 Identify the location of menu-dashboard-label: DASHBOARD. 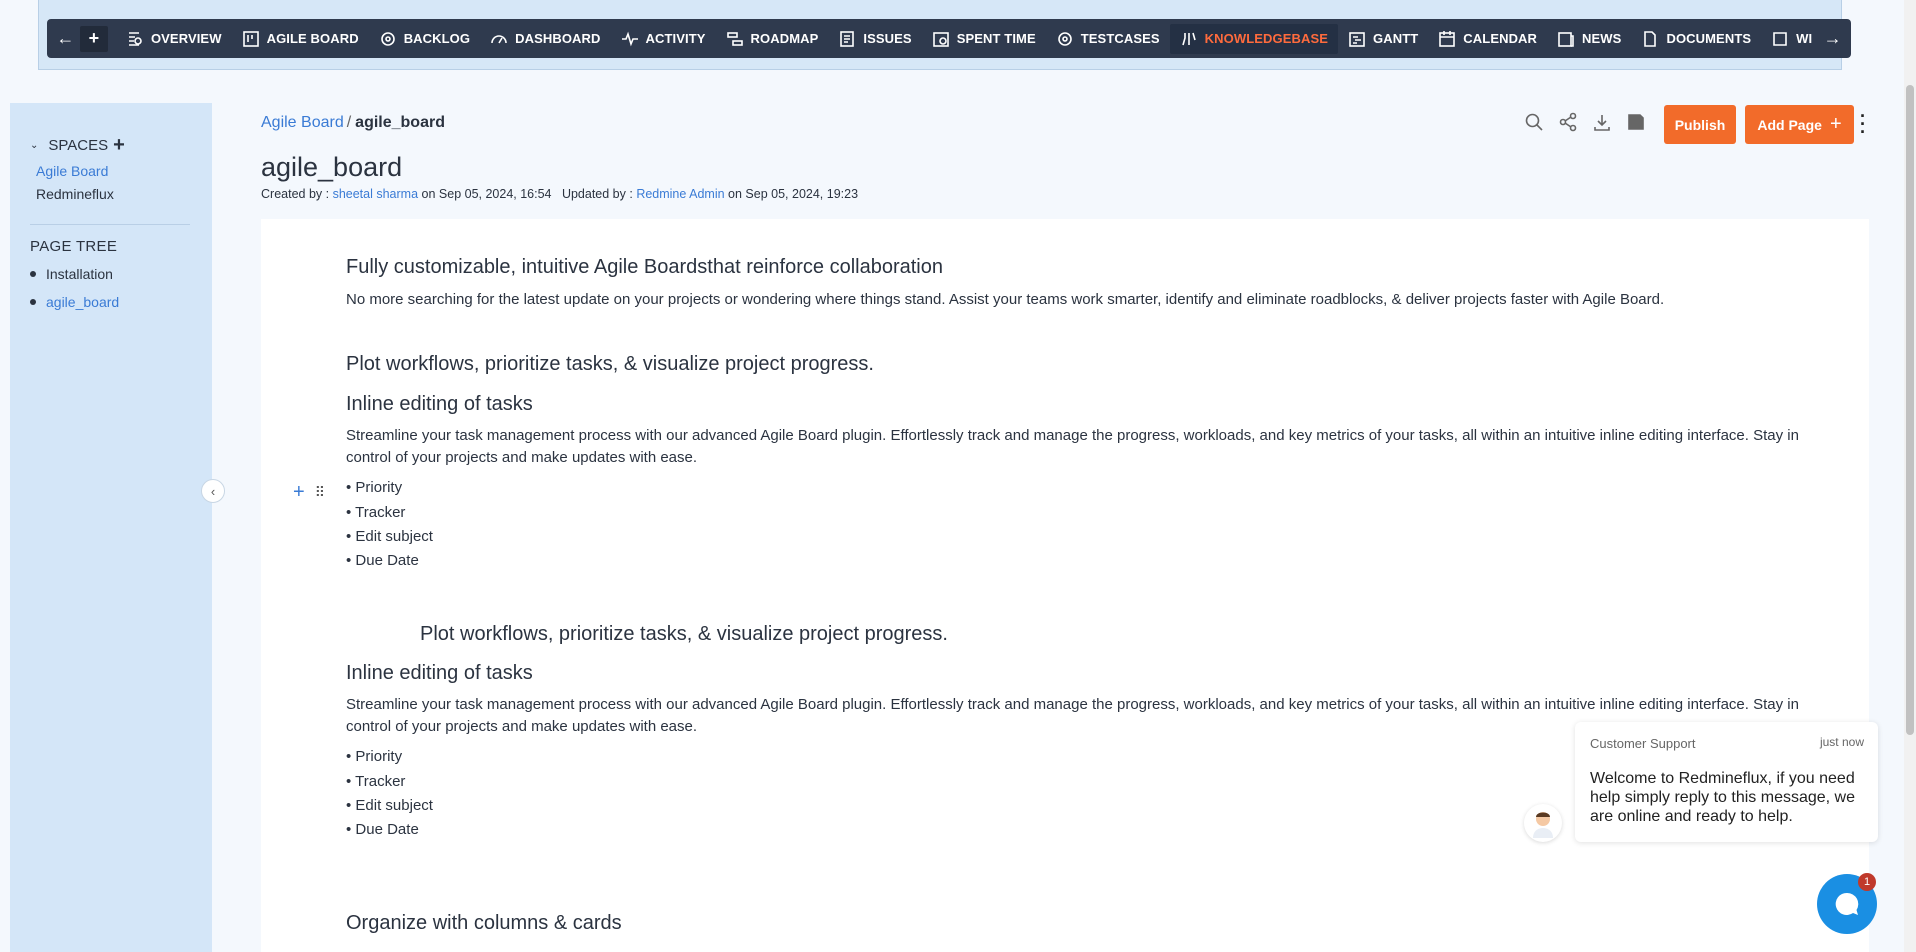
(558, 38).